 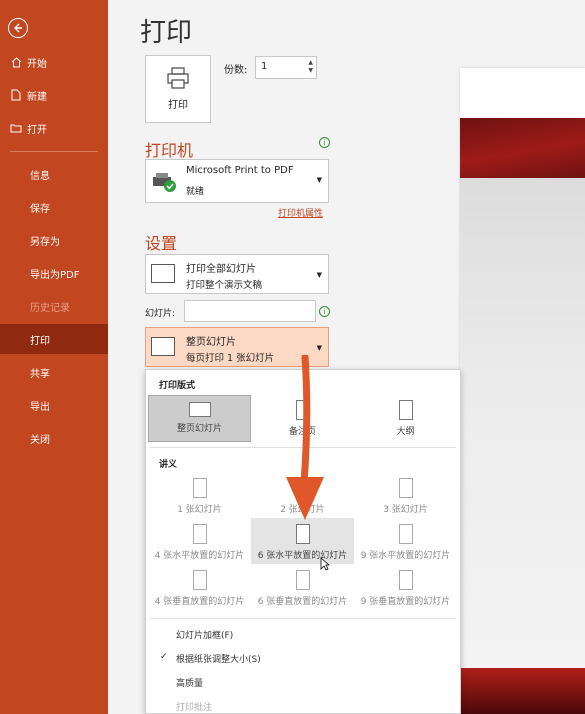 I want to click on sidebar-item-save-as: 另存为, so click(x=54, y=240).